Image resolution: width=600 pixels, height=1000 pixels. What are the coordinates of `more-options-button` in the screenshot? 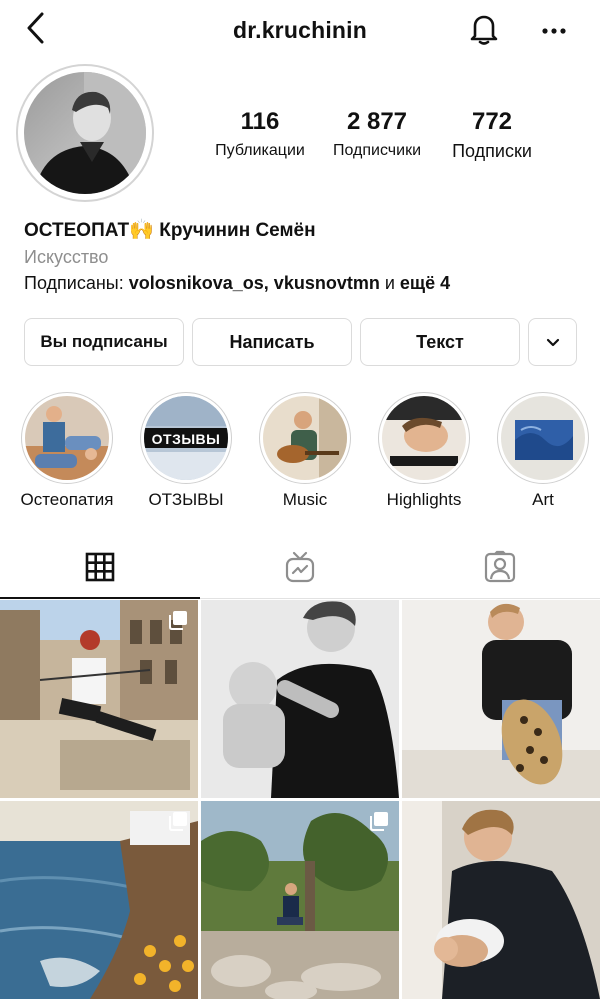 It's located at (554, 31).